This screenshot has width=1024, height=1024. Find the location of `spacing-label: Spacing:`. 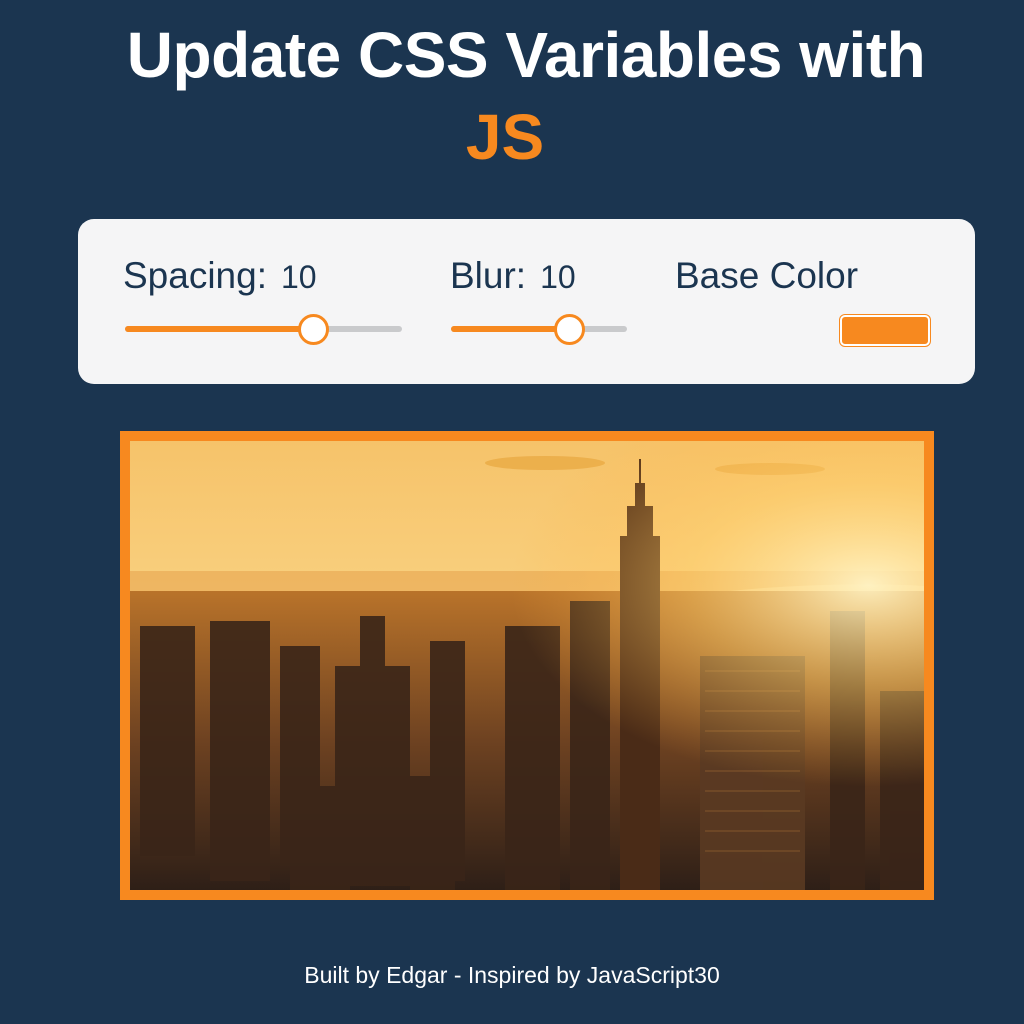

spacing-label: Spacing: is located at coordinates (195, 275).